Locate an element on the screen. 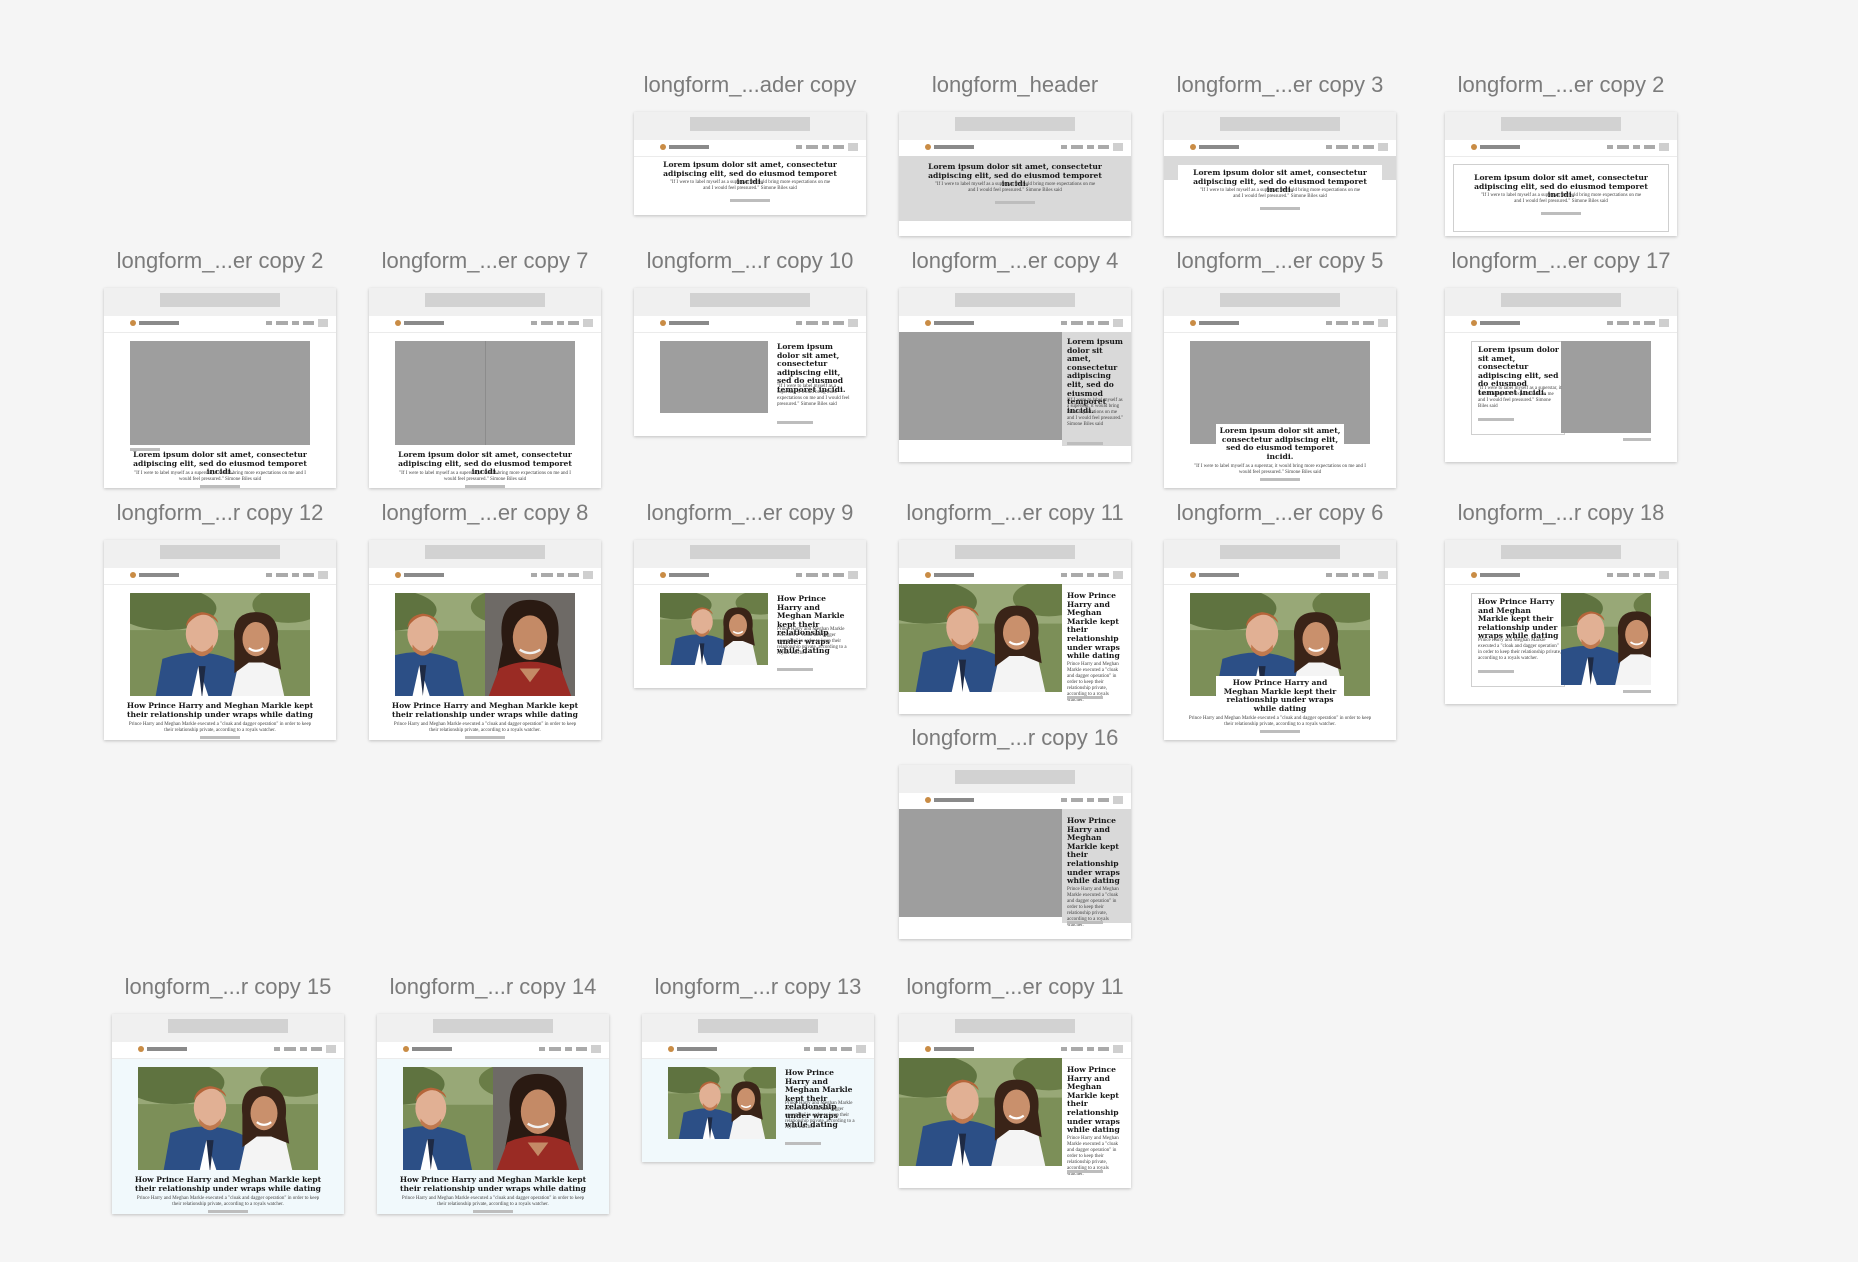  artboard-label: longform_...ader copy is located at coordinates (750, 85).